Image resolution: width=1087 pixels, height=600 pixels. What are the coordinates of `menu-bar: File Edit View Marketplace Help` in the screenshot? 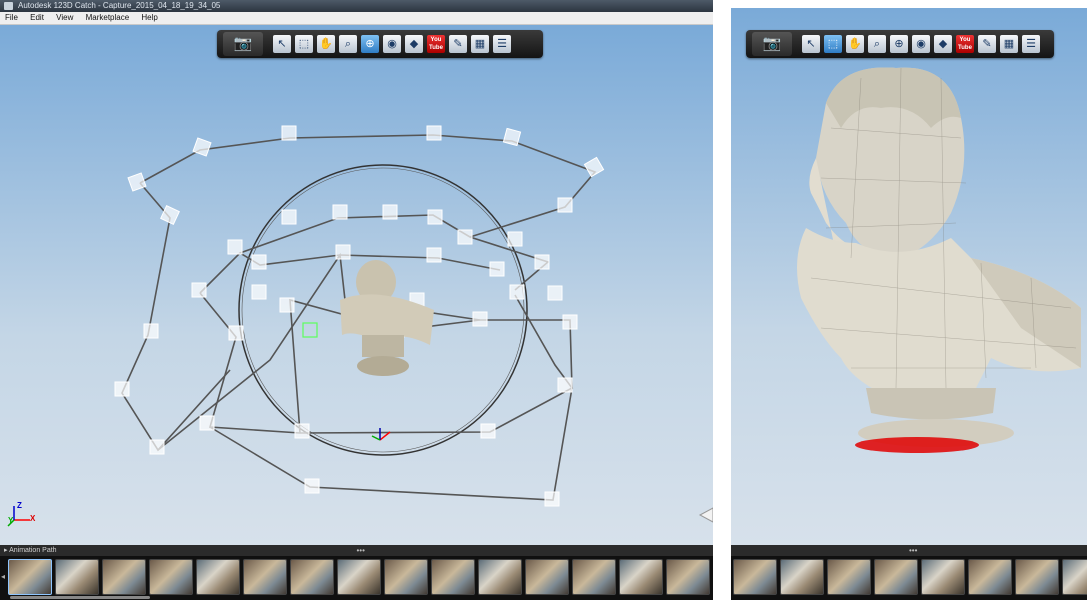 It's located at (356, 18).